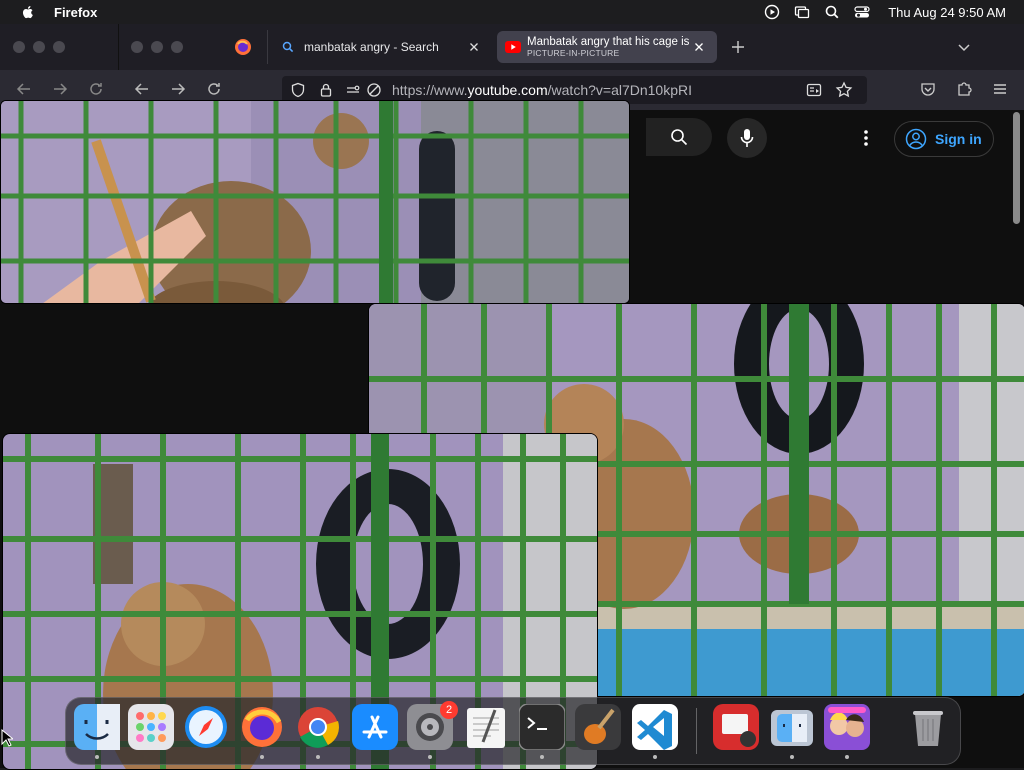 The width and height of the screenshot is (1024, 770). I want to click on bookmark-star-icon, so click(844, 90).